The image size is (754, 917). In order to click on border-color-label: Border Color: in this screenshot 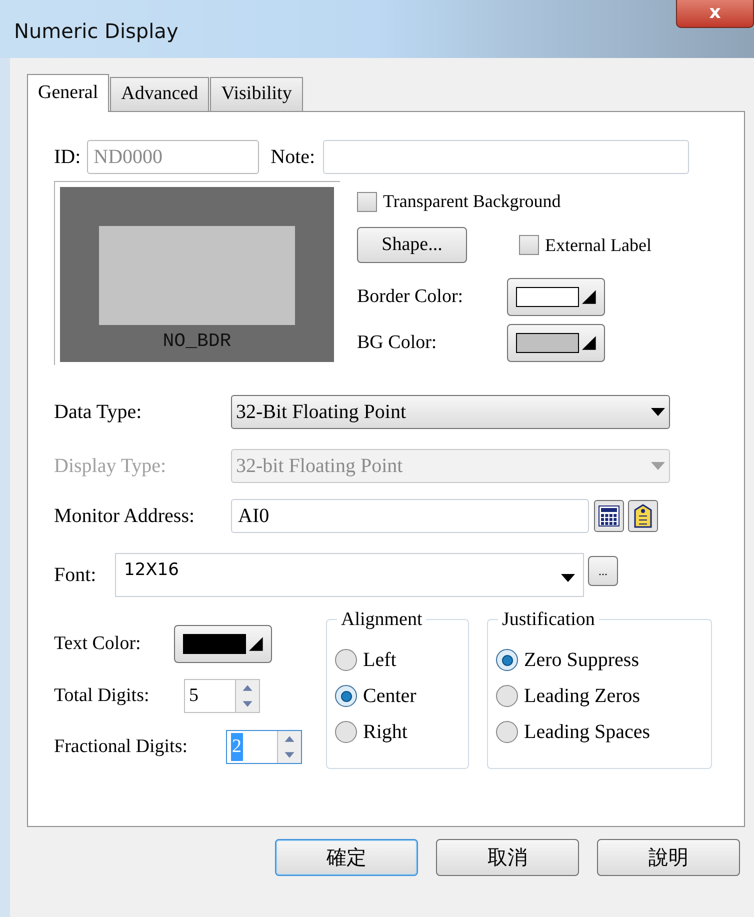, I will do `click(410, 296)`.